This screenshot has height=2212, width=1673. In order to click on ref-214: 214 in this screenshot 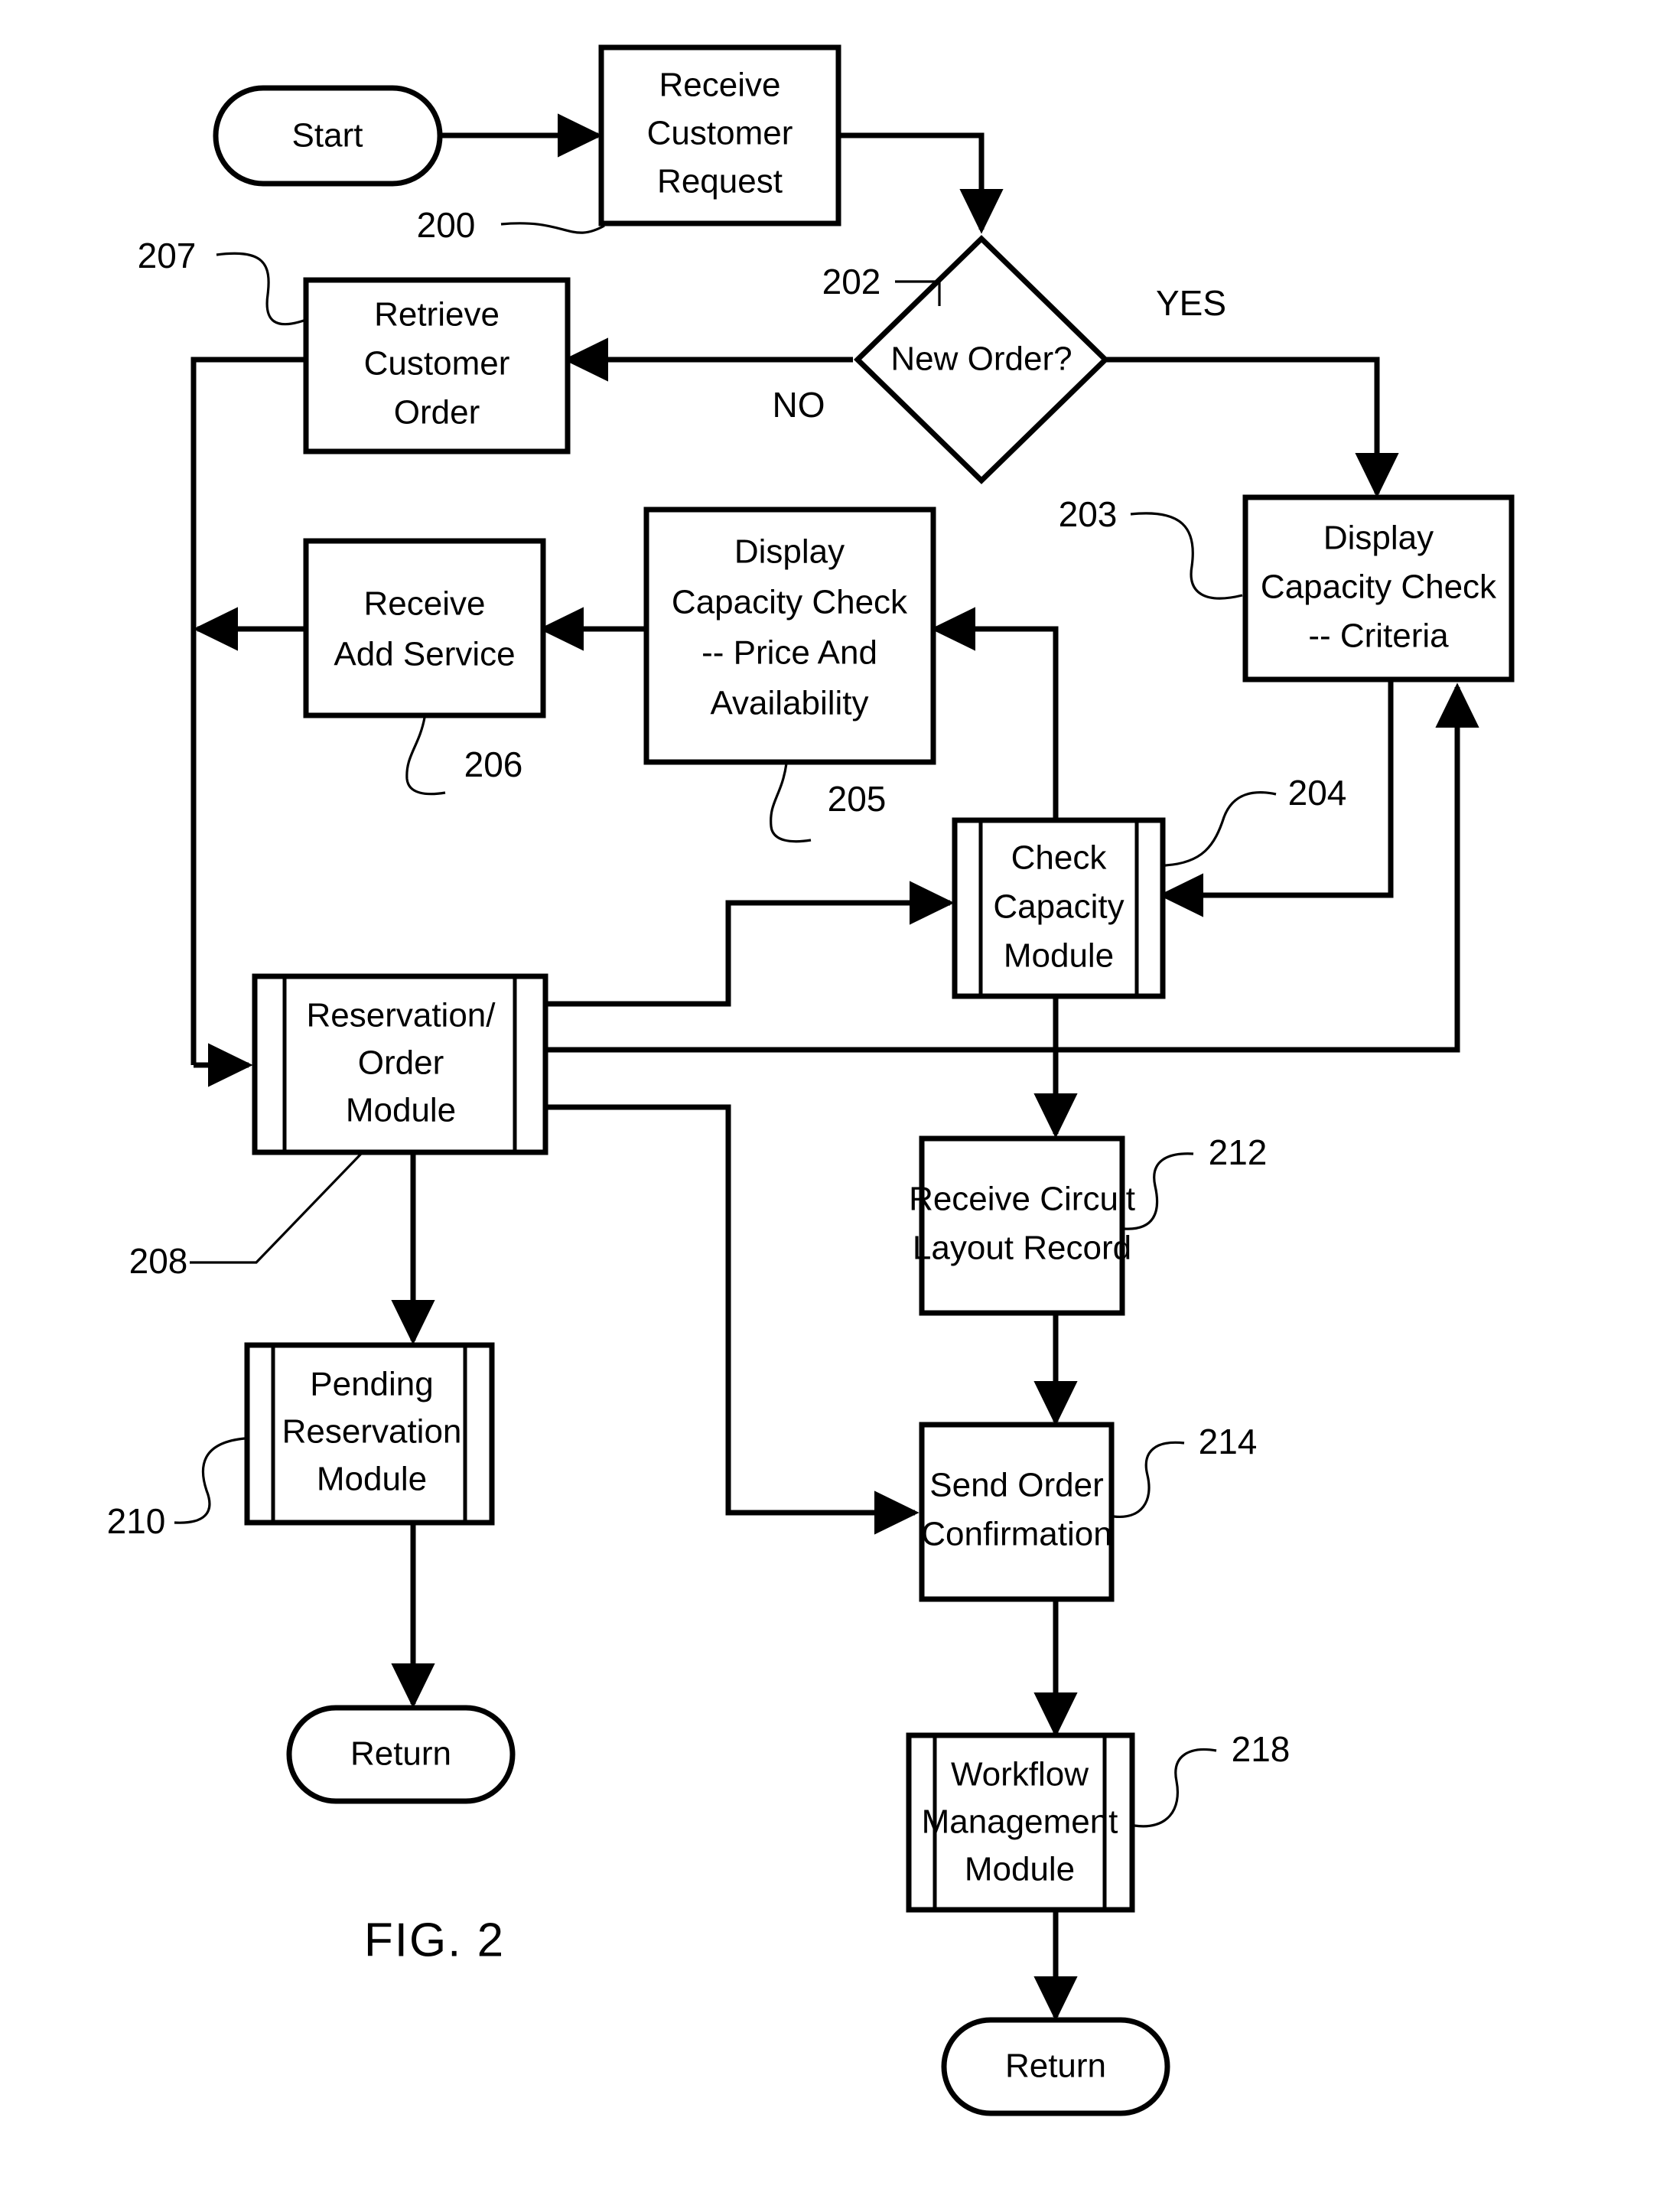, I will do `click(1228, 1441)`.